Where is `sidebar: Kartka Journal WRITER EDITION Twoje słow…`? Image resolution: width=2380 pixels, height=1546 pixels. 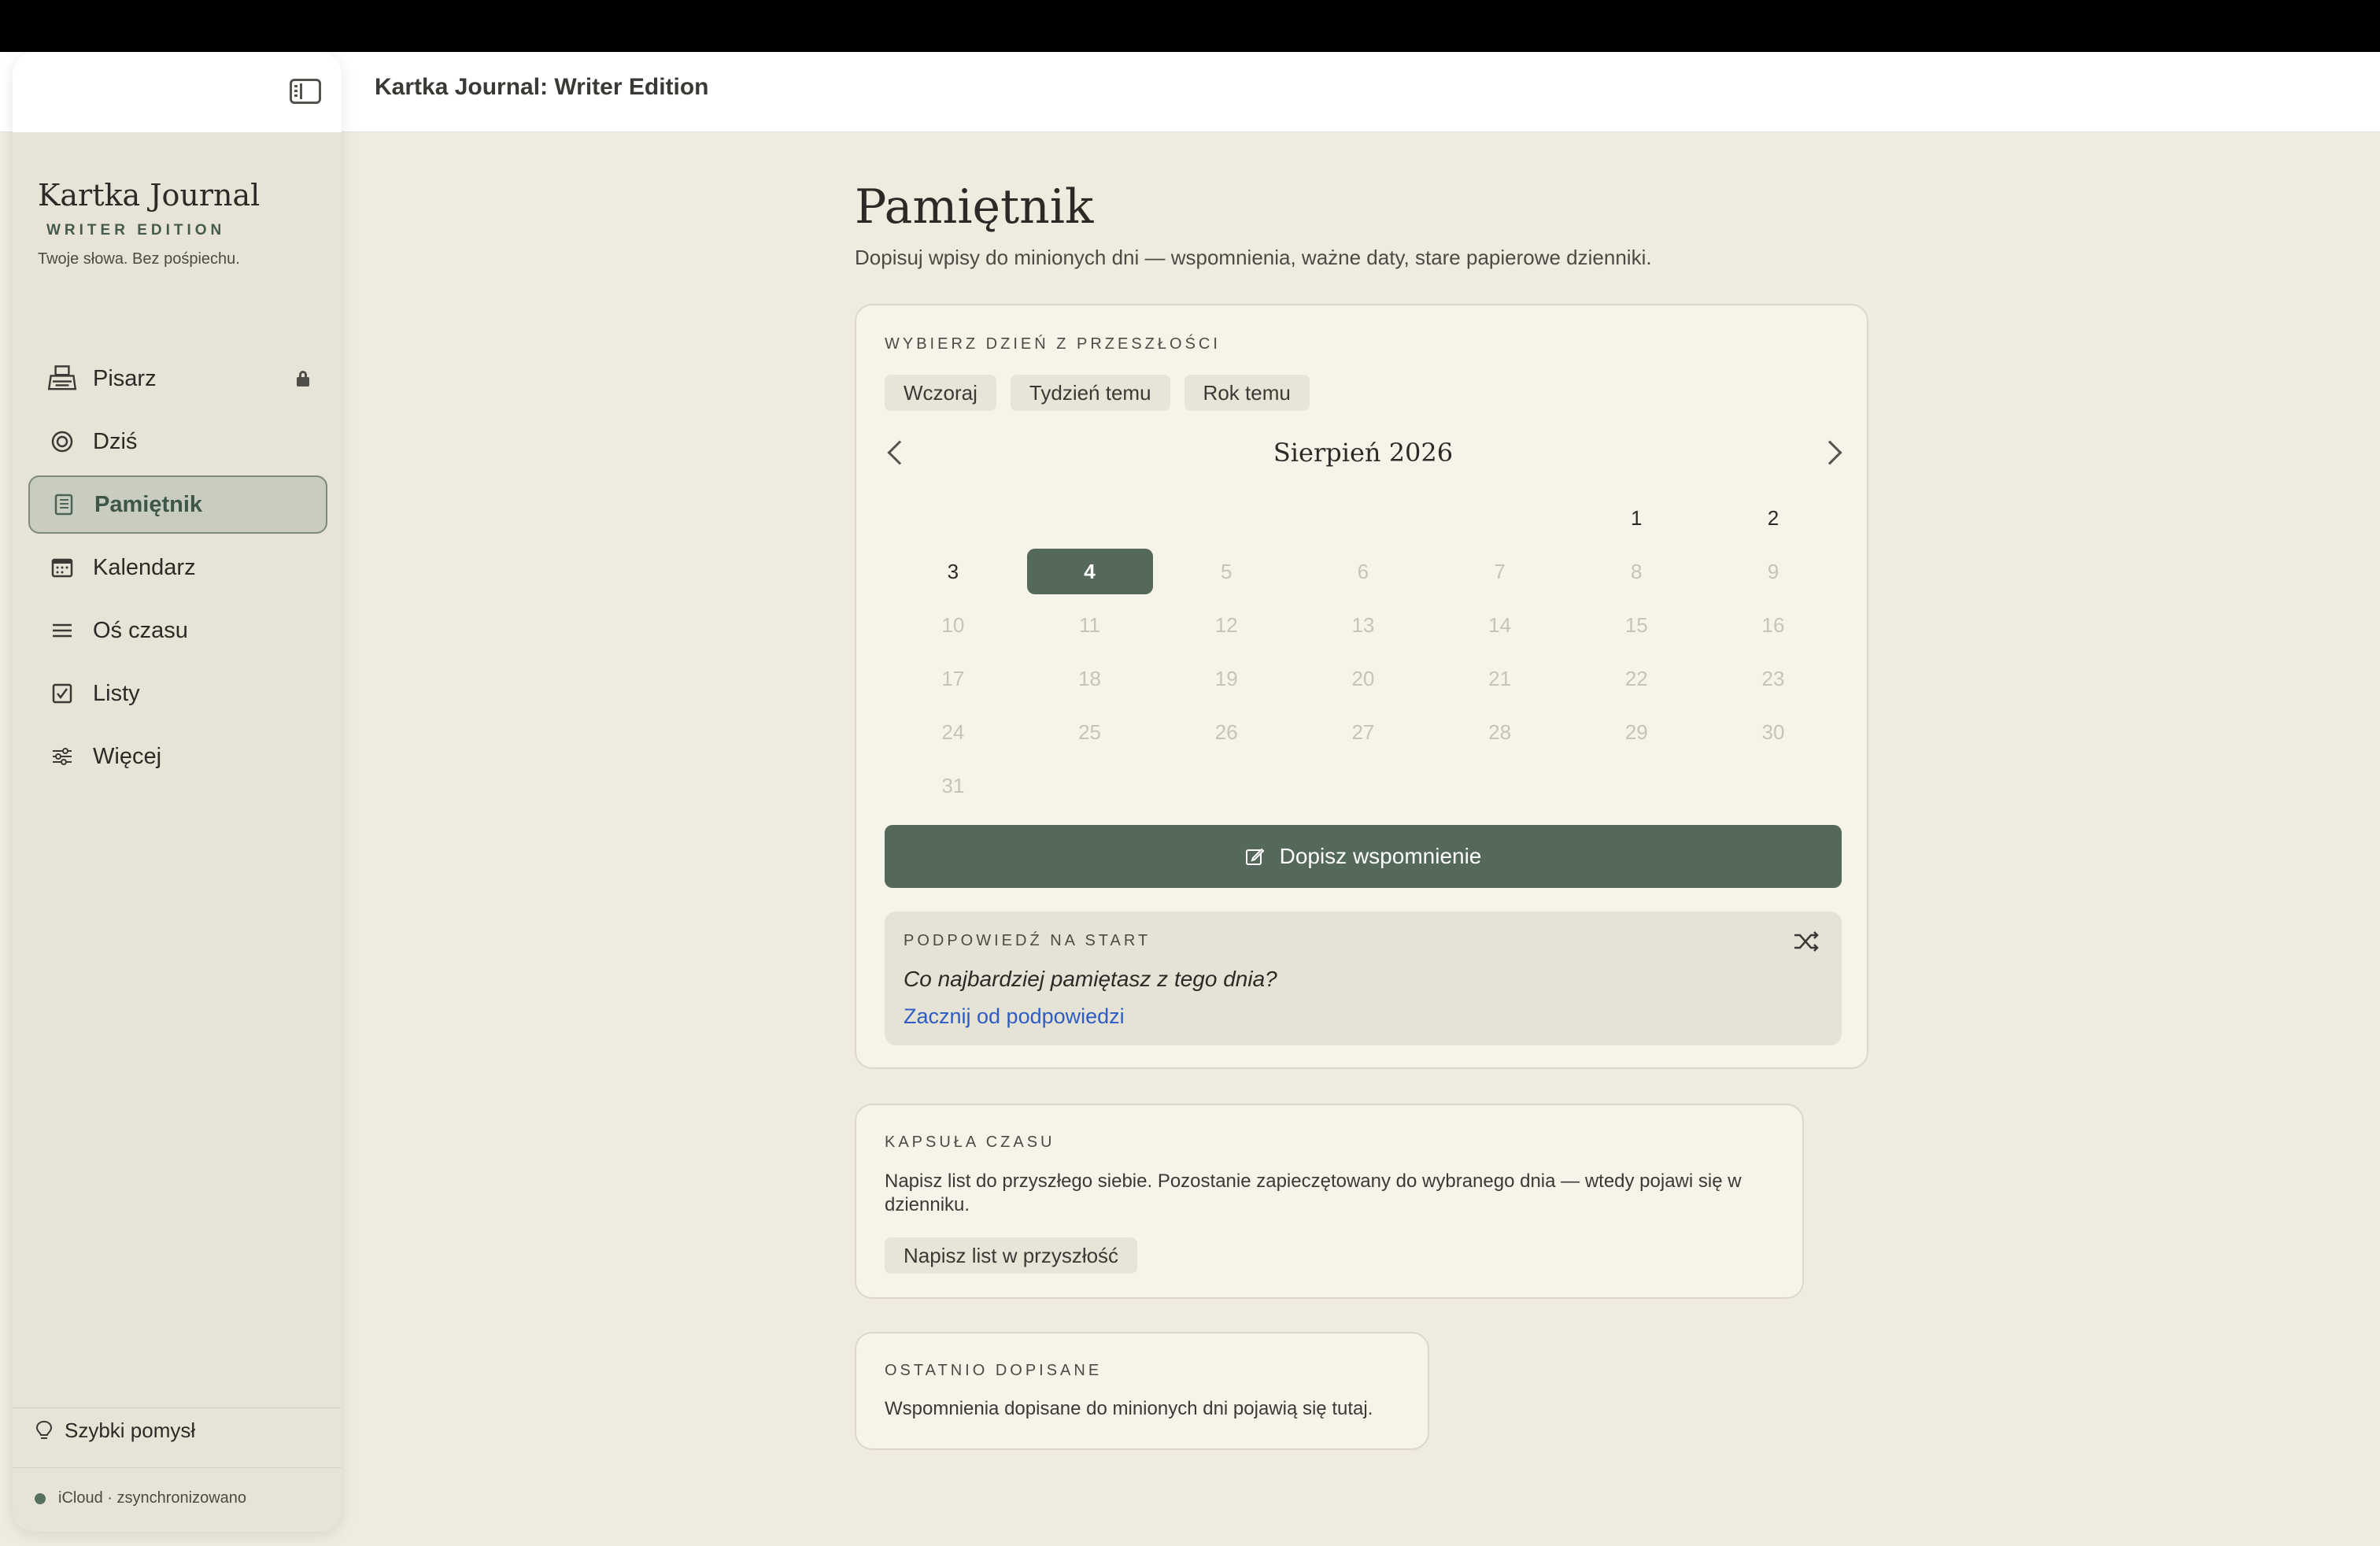
sidebar: Kartka Journal WRITER EDITION Twoje słow… is located at coordinates (177, 792).